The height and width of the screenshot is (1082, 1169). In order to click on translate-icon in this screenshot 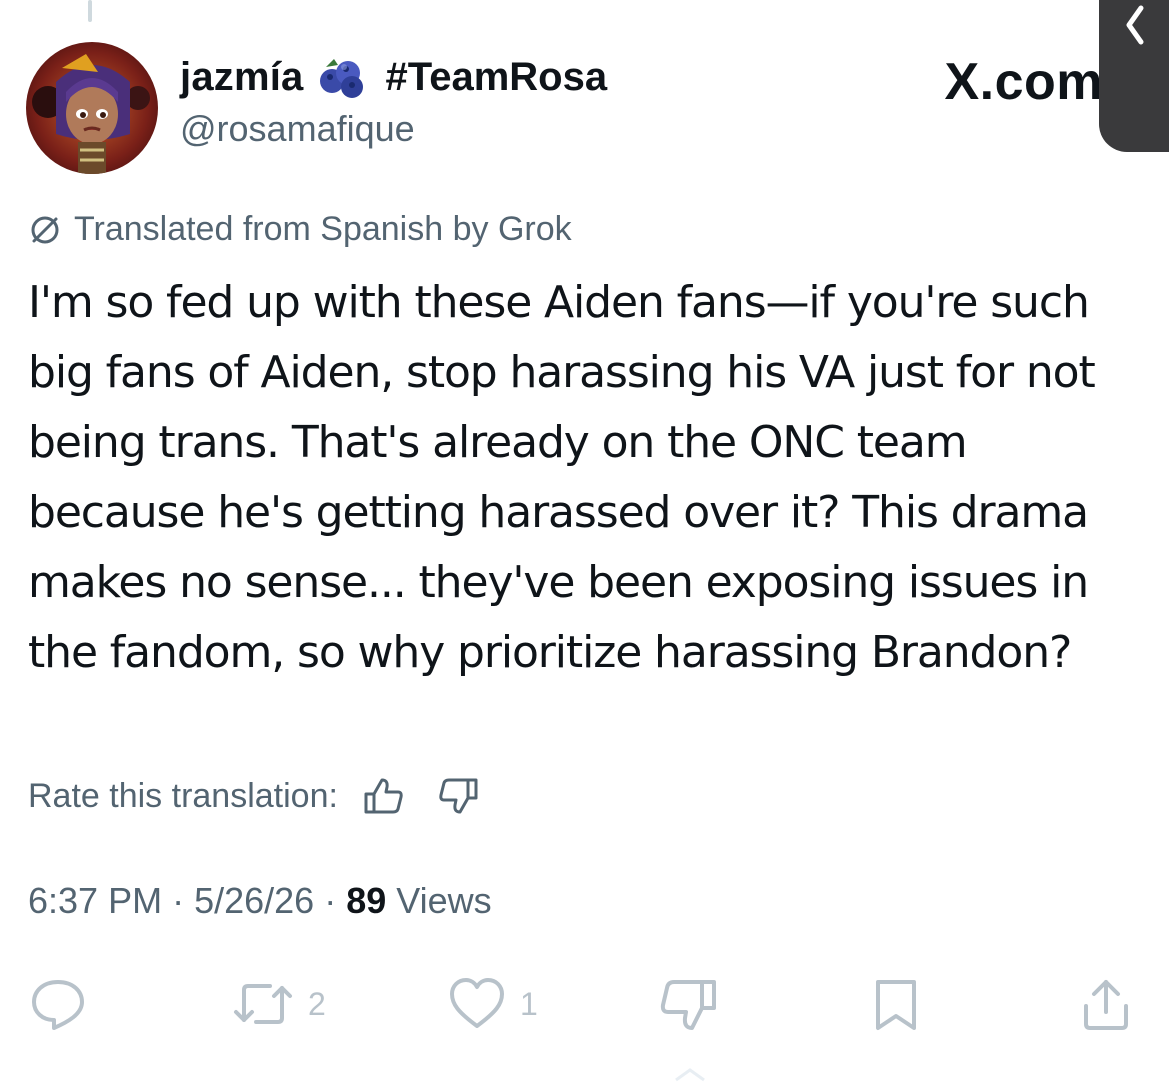, I will do `click(45, 229)`.